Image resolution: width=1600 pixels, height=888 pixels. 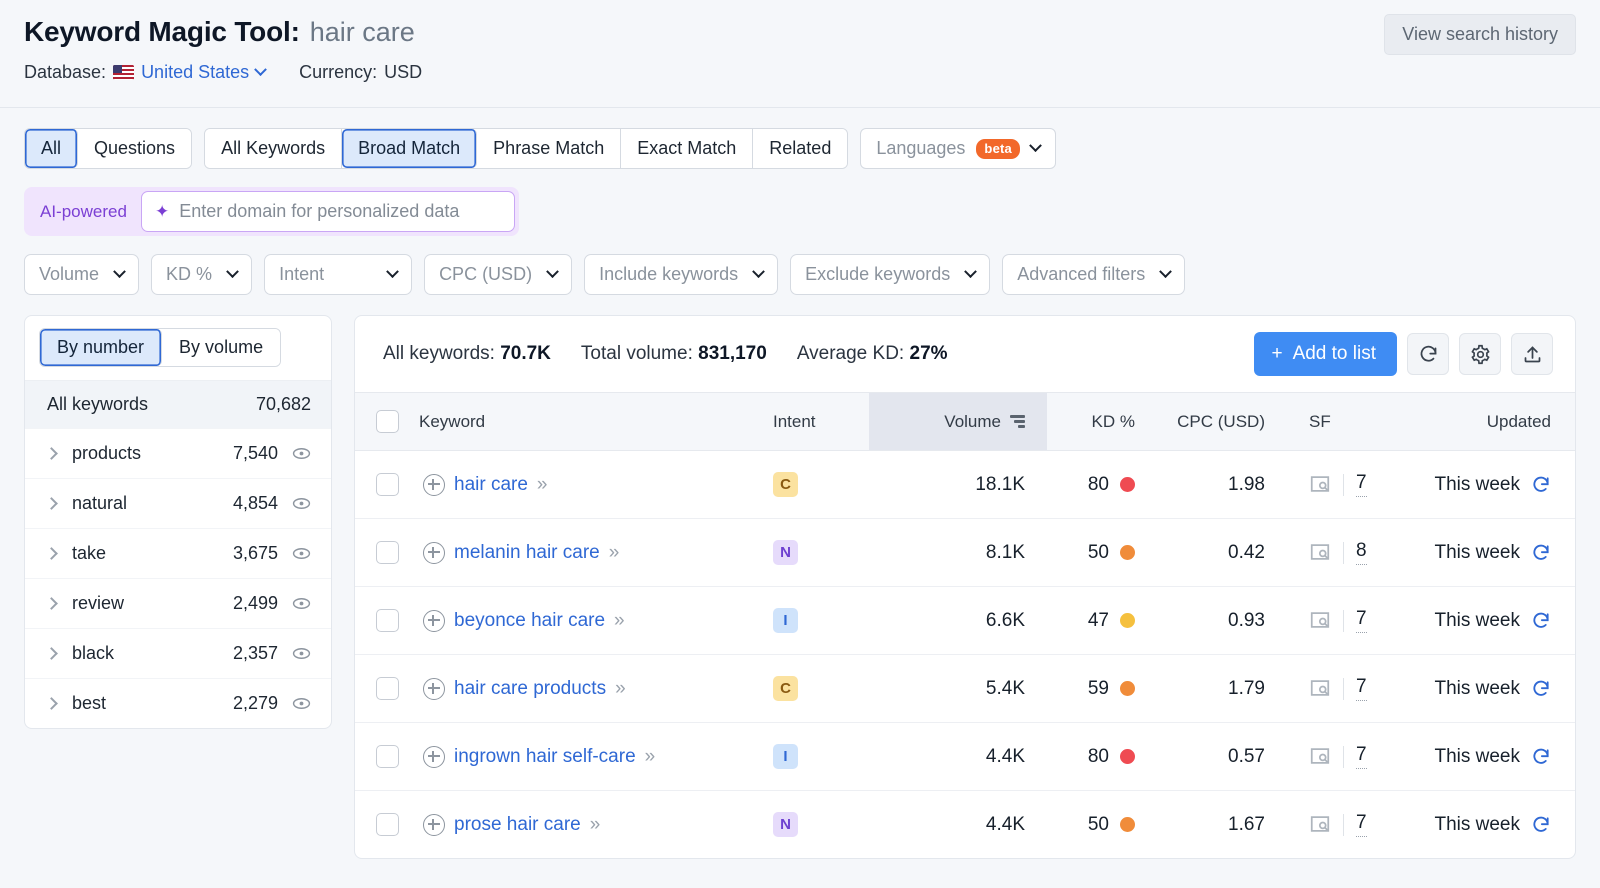 What do you see at coordinates (202, 274) in the screenshot?
I see `filter-kd: KD %` at bounding box center [202, 274].